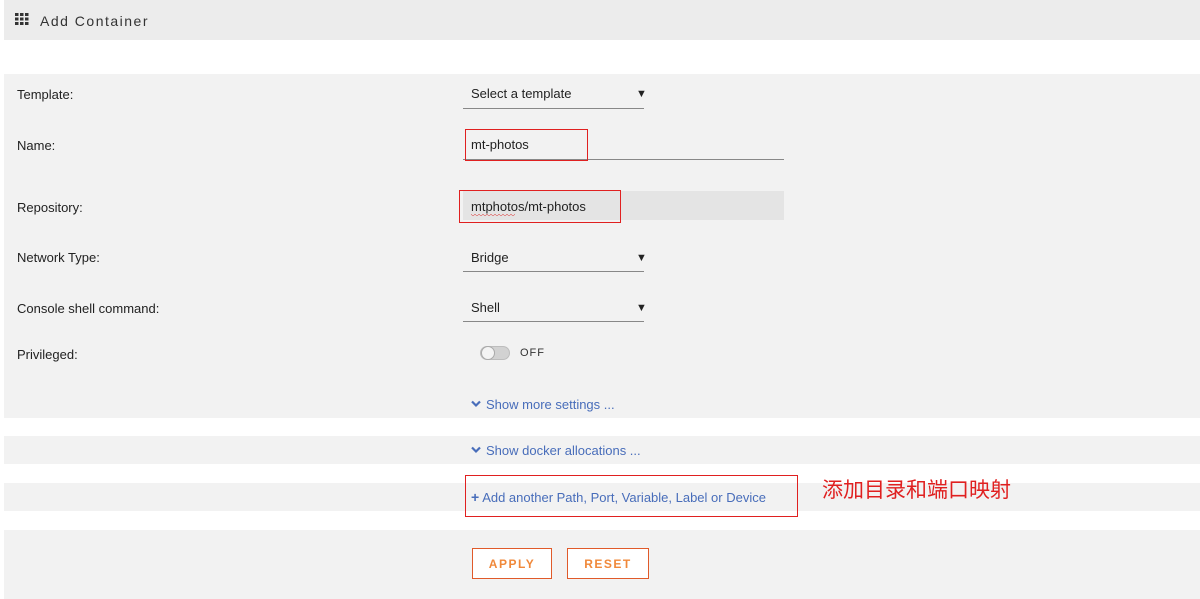 This screenshot has width=1200, height=599. I want to click on console-shell-underline, so click(553, 321).